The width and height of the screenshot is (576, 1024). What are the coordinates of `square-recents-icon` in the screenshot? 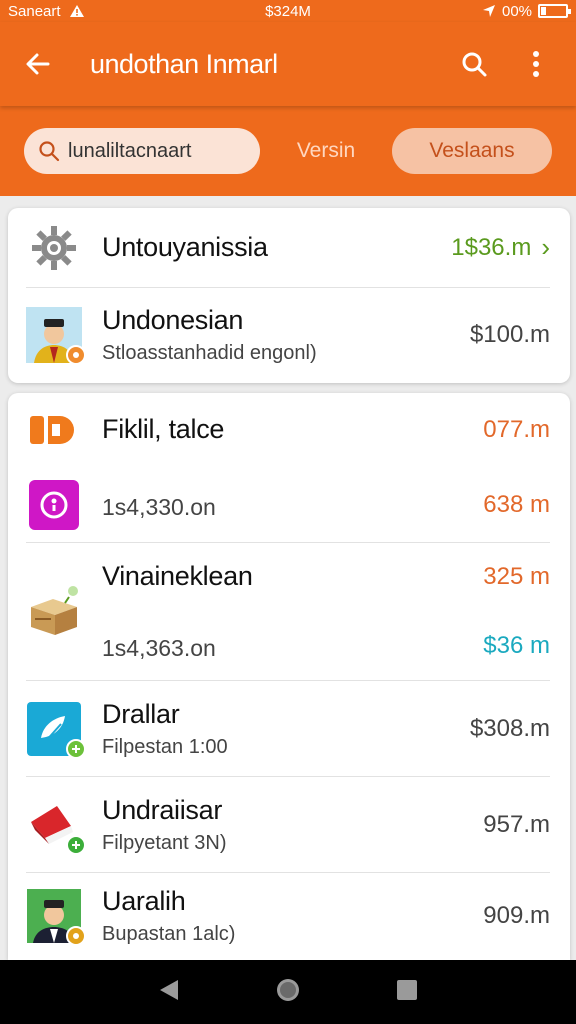 It's located at (407, 989).